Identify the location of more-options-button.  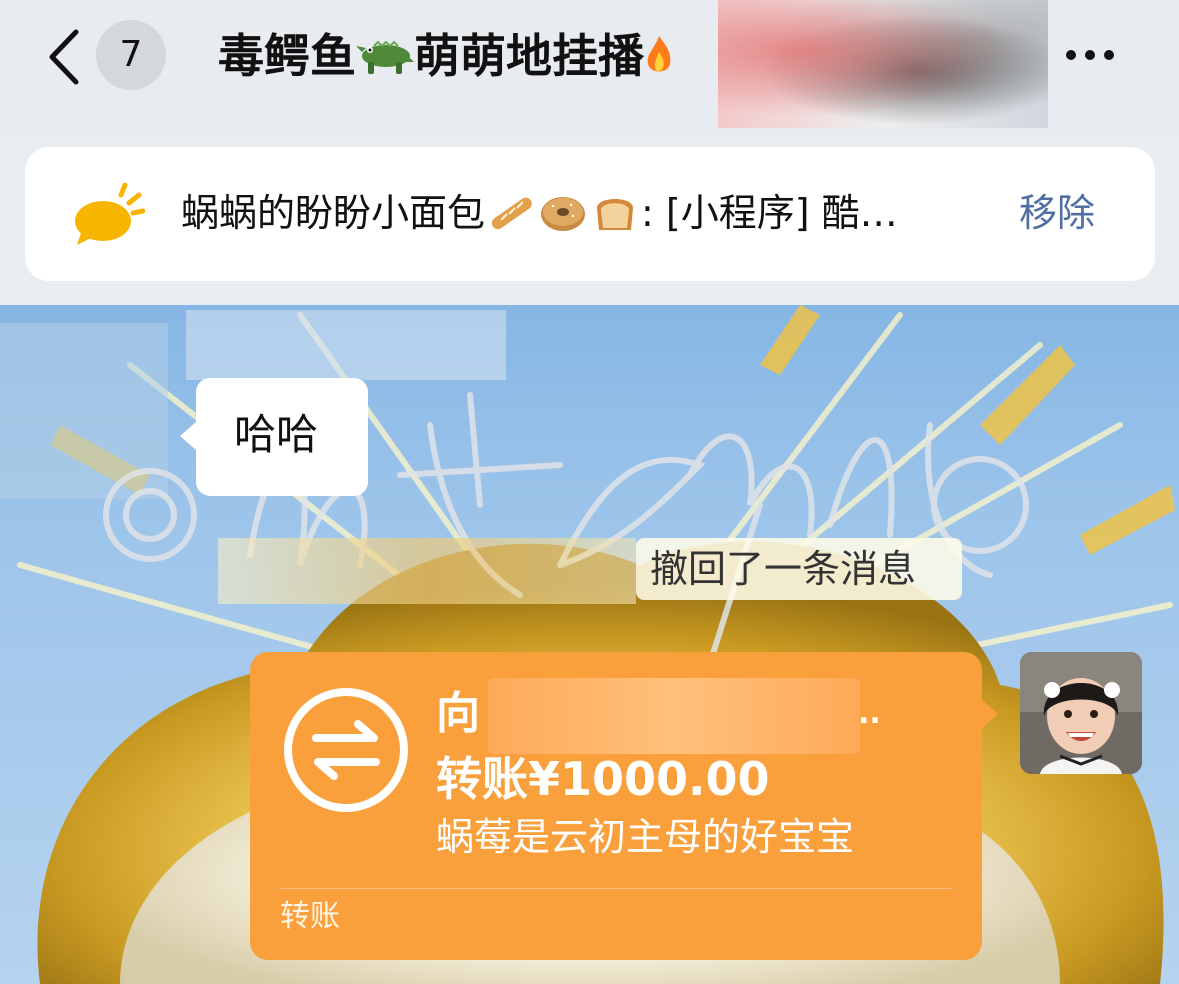
(1096, 57).